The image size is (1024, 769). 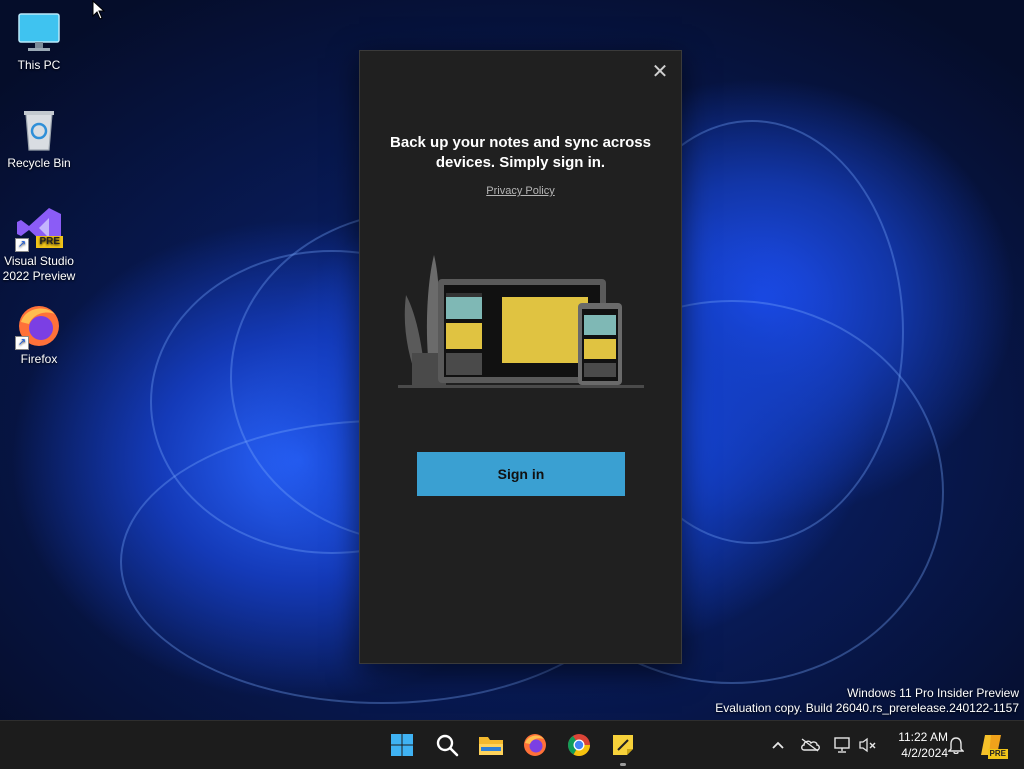 I want to click on desktop-icon-label: This PC, so click(x=39, y=65).